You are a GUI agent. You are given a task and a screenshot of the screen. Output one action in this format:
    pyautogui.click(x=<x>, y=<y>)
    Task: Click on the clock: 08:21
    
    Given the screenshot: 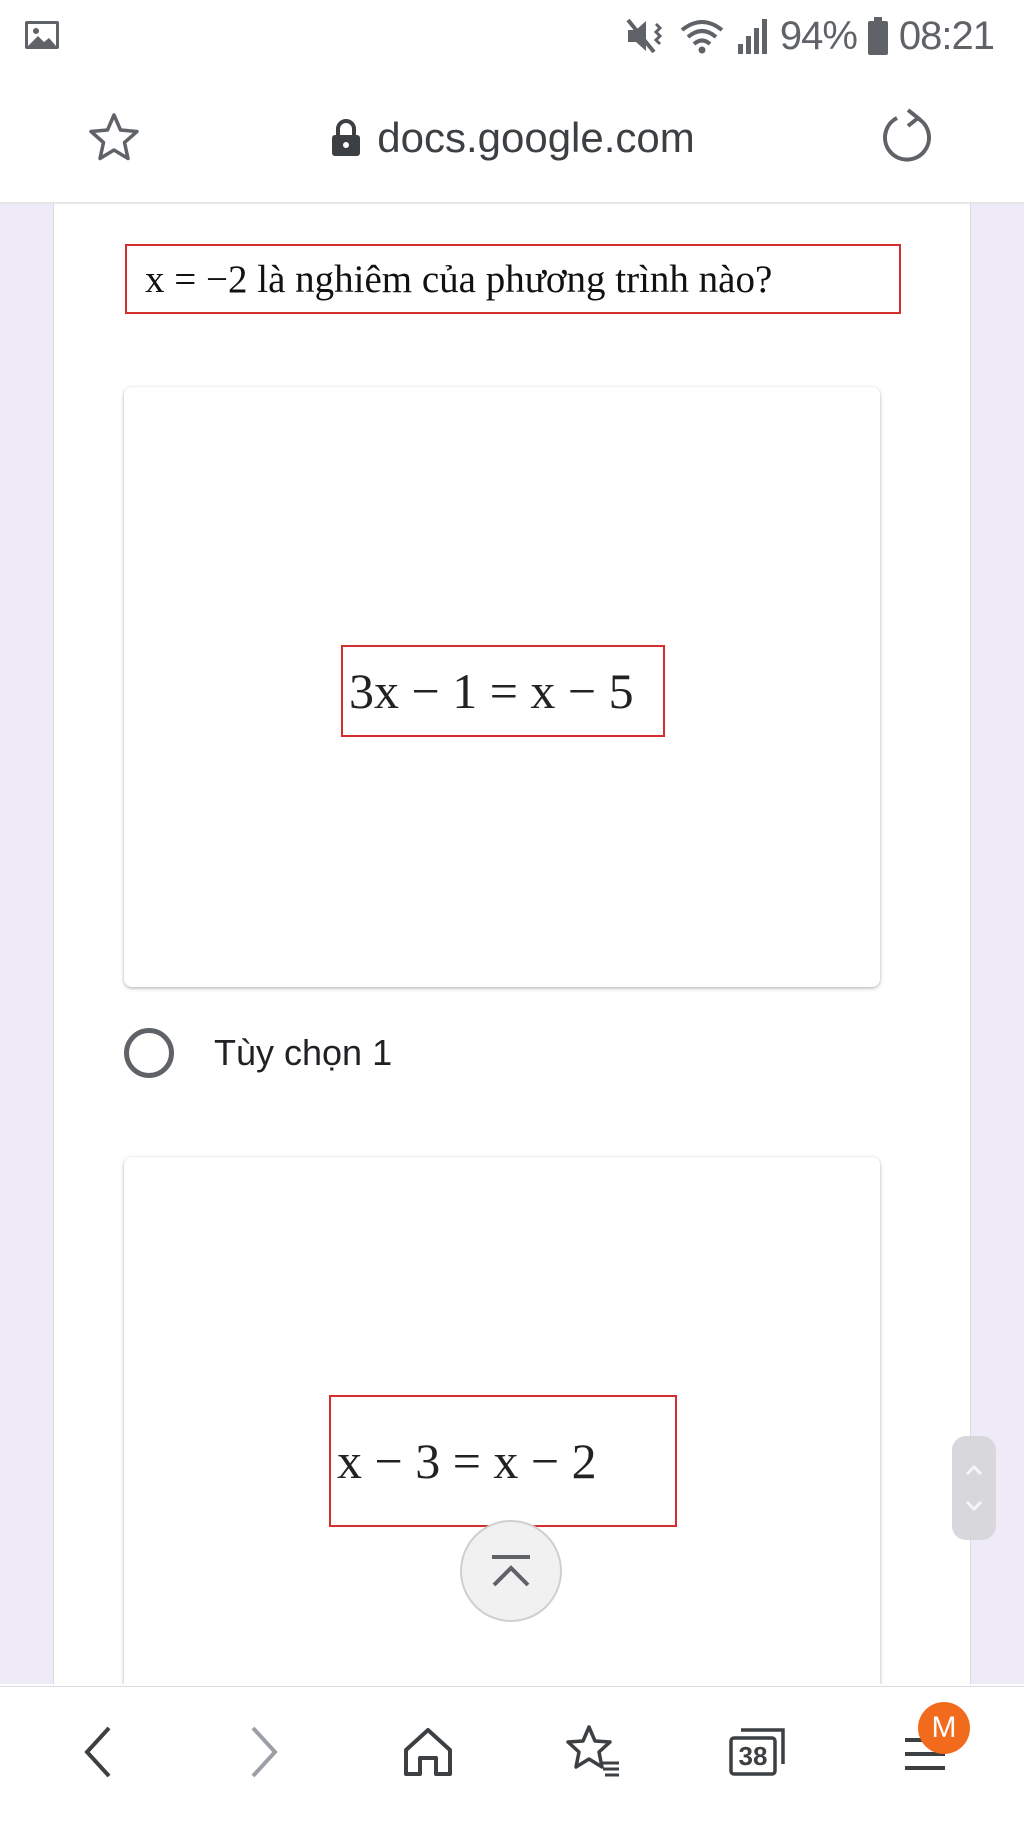 What is the action you would take?
    pyautogui.click(x=946, y=35)
    